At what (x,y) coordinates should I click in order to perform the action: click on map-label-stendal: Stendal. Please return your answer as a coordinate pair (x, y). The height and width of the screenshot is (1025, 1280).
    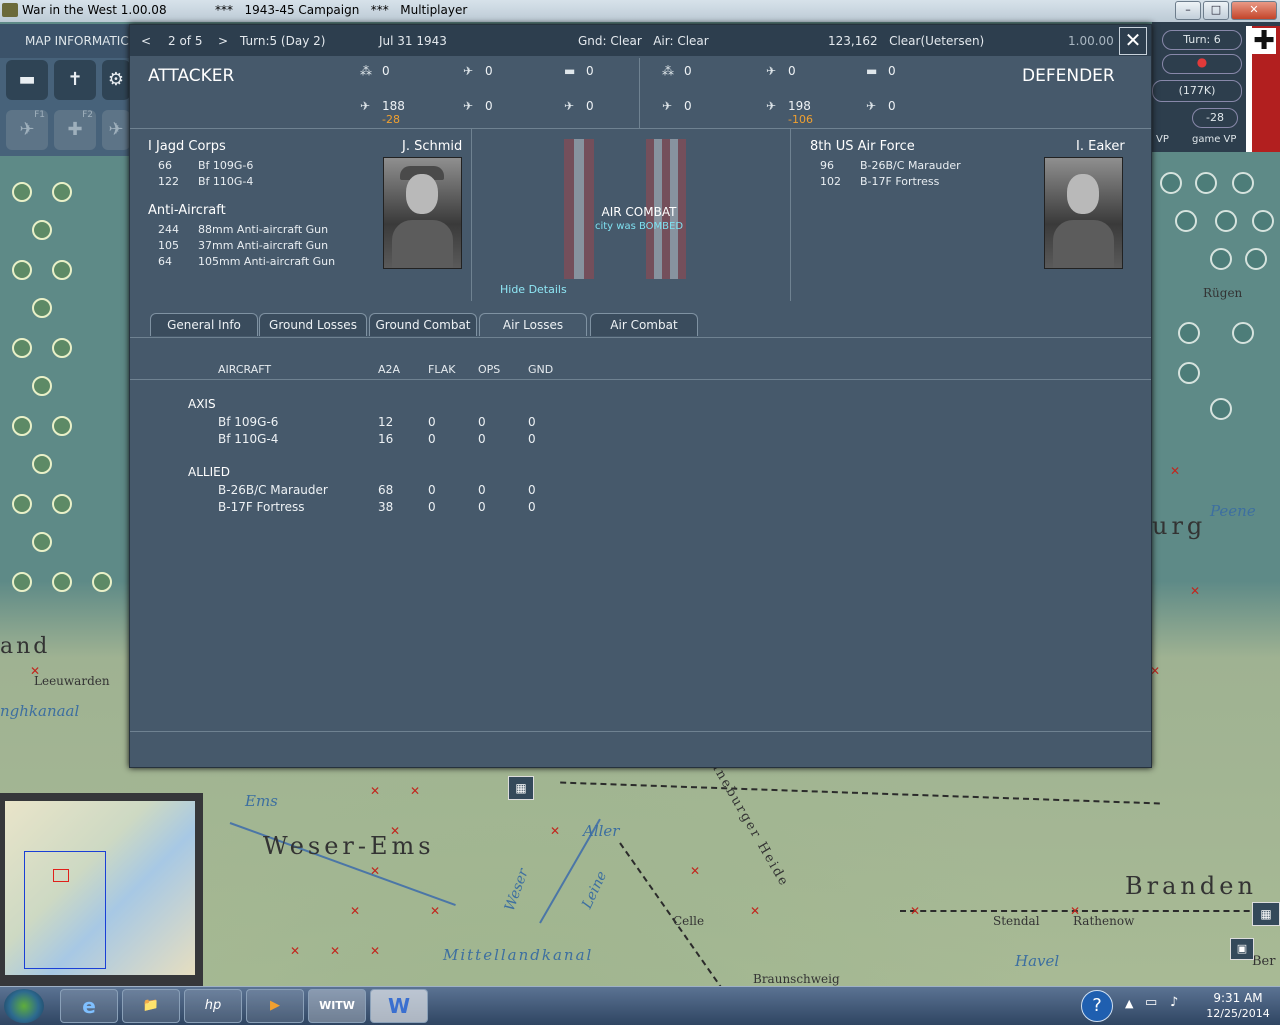
    Looking at the image, I should click on (1016, 921).